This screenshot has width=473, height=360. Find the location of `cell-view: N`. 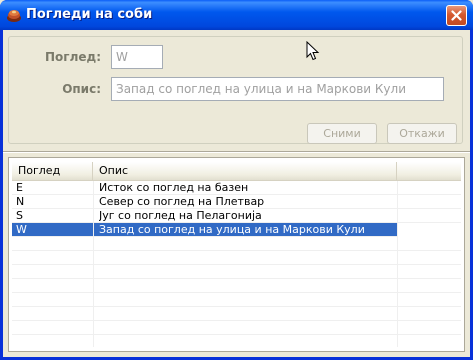

cell-view: N is located at coordinates (20, 201).